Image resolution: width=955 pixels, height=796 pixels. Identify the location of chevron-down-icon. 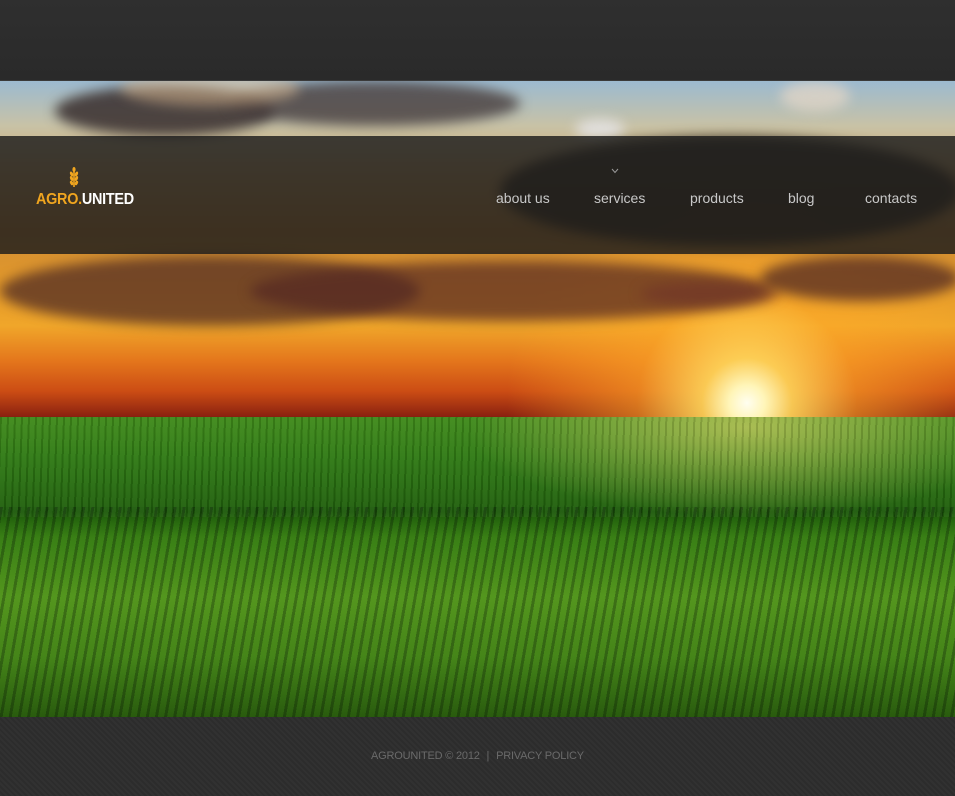
(615, 171).